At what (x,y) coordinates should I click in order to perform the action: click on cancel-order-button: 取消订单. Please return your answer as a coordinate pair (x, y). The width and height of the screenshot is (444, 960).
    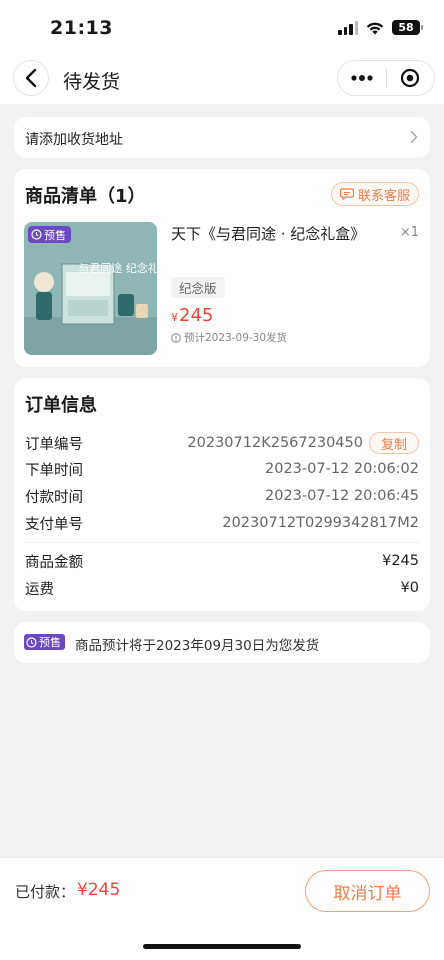
    Looking at the image, I should click on (367, 891).